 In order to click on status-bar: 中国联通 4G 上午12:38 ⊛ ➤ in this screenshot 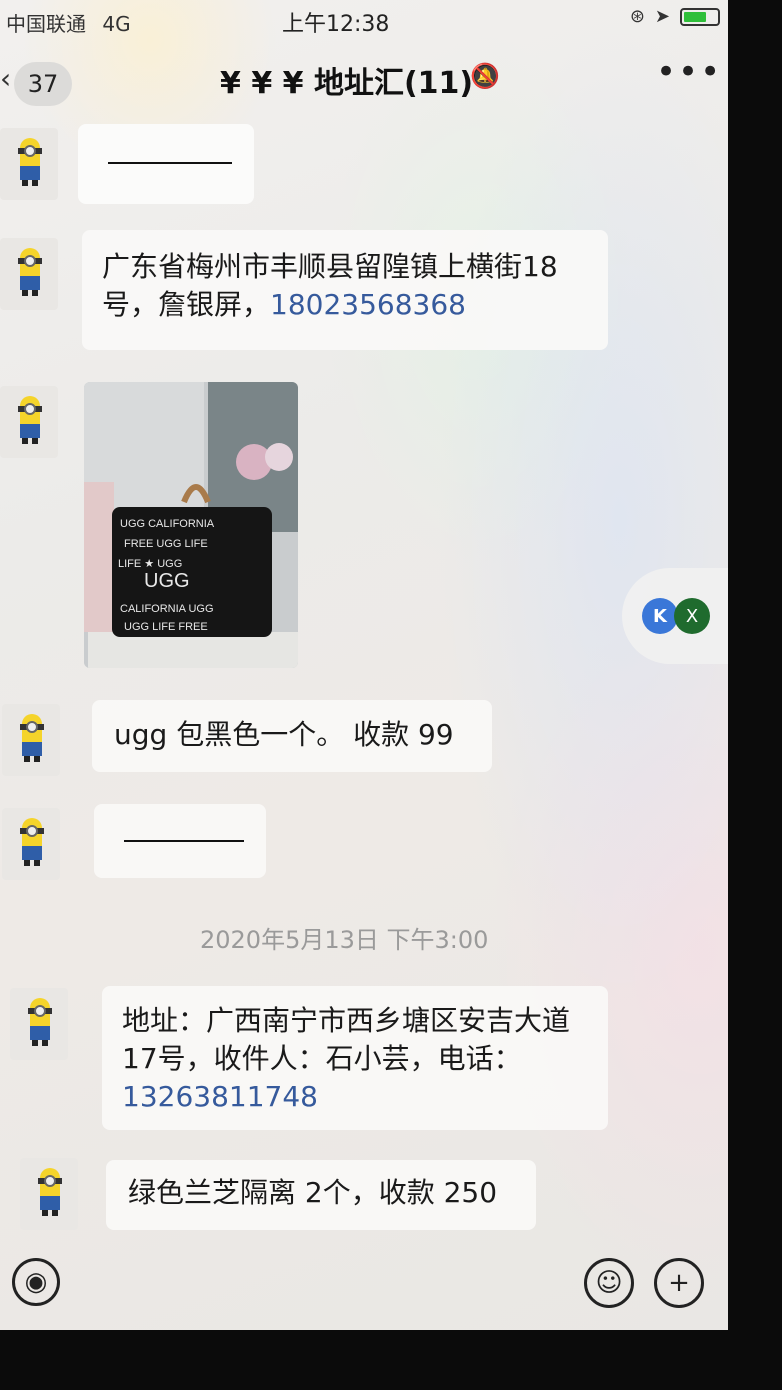, I will do `click(364, 21)`.